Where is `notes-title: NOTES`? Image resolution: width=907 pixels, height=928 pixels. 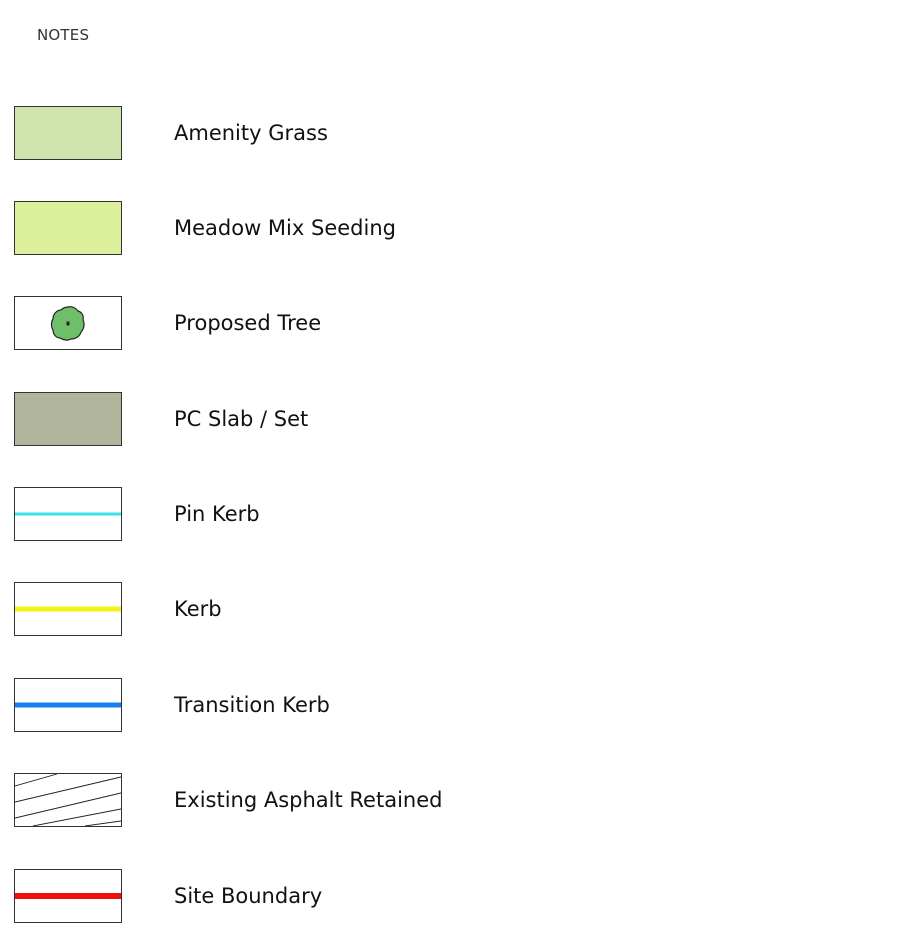 notes-title: NOTES is located at coordinates (63, 35).